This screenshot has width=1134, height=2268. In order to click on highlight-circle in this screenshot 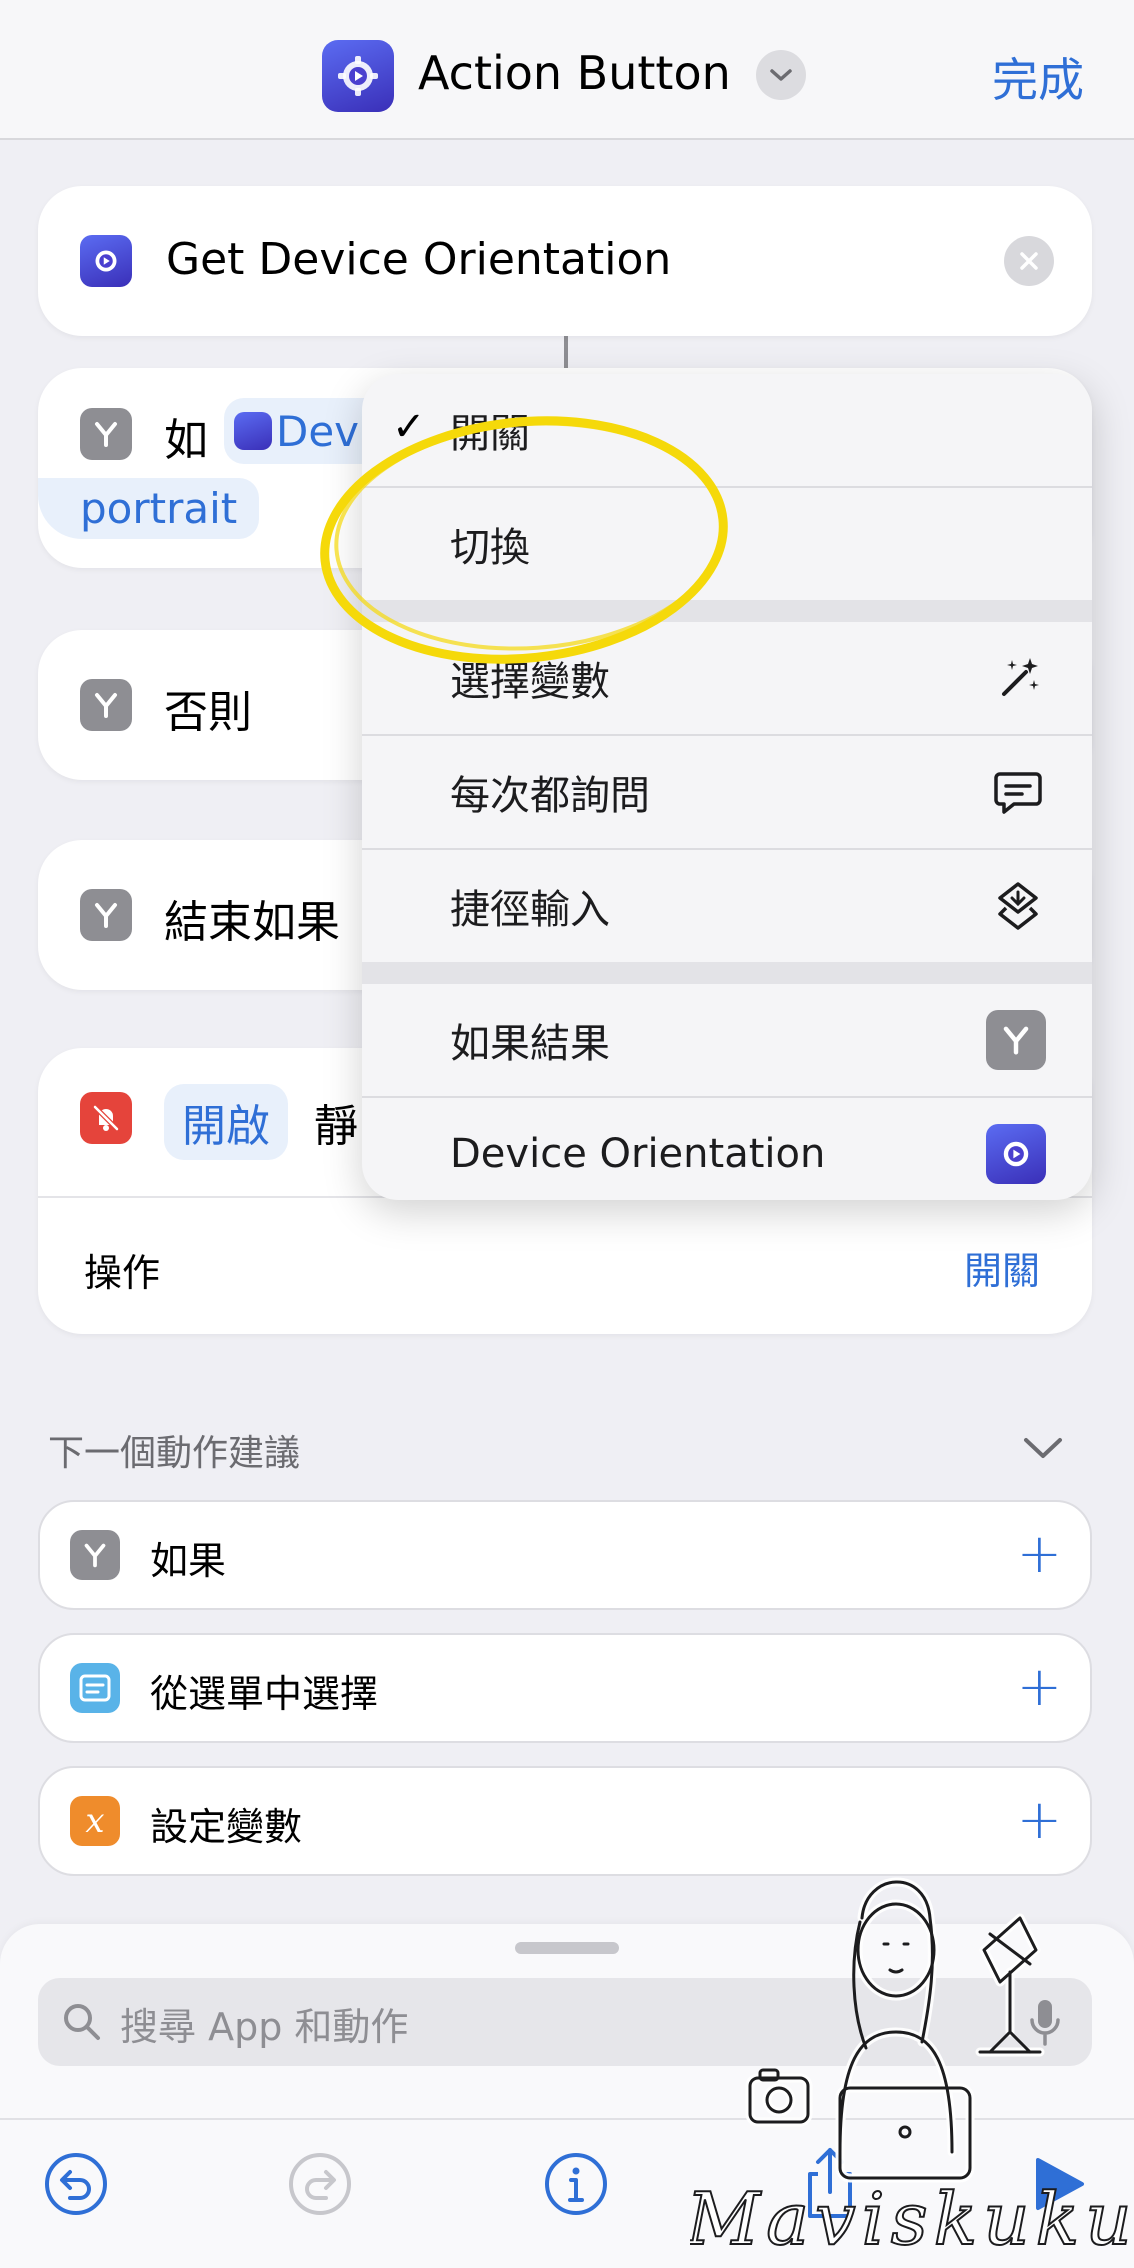, I will do `click(524, 540)`.